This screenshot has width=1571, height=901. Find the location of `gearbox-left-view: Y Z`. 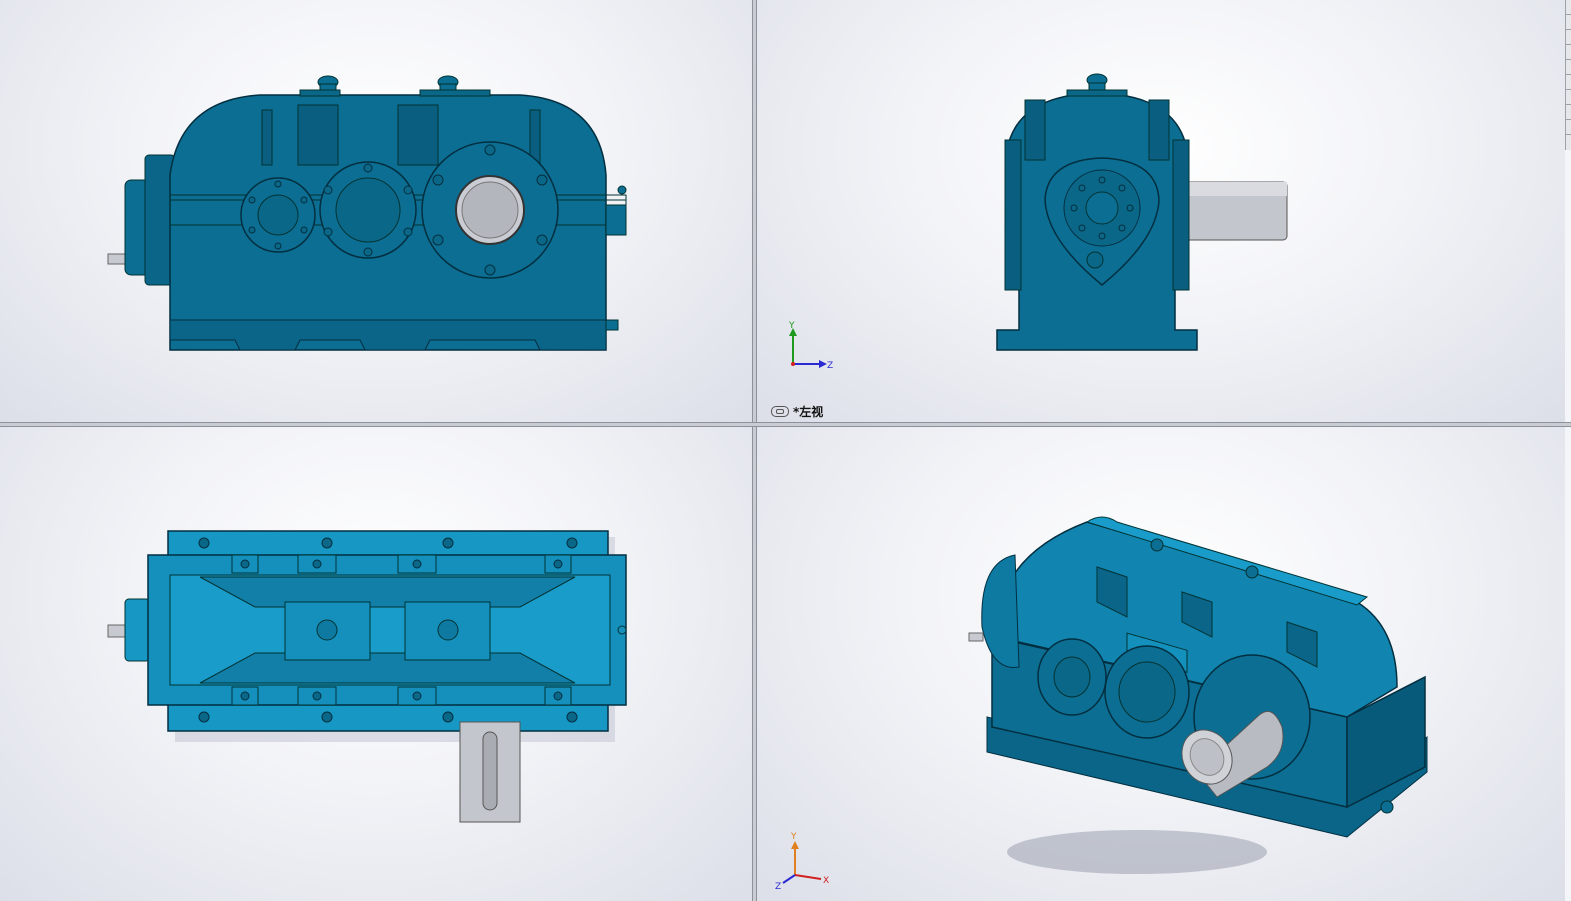

gearbox-left-view: Y Z is located at coordinates (1038, 222).